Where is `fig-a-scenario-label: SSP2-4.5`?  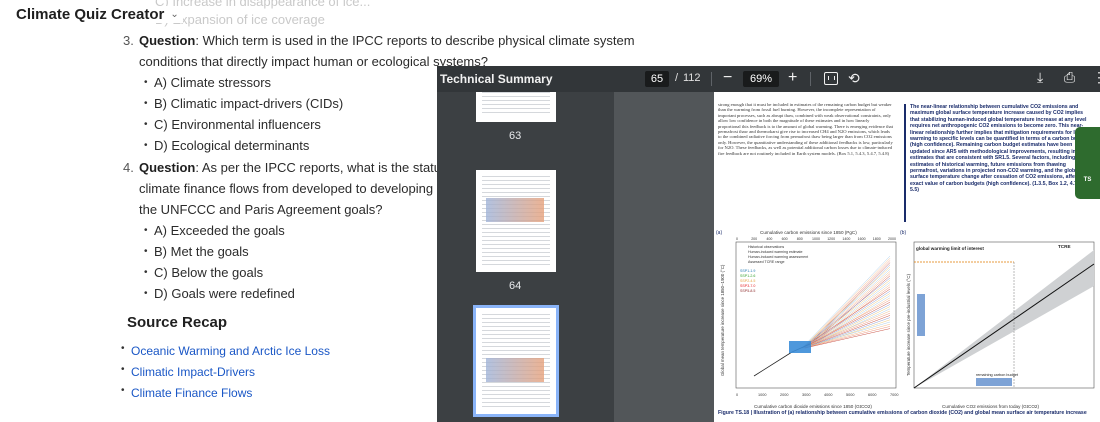 fig-a-scenario-label: SSP2-4.5 is located at coordinates (747, 281).